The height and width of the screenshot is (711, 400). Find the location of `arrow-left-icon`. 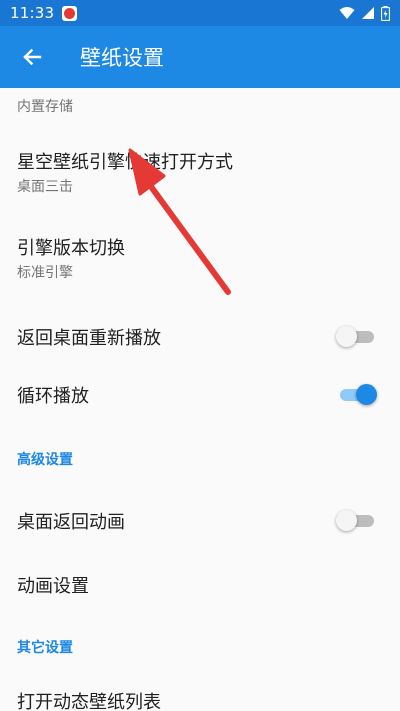

arrow-left-icon is located at coordinates (32, 57).